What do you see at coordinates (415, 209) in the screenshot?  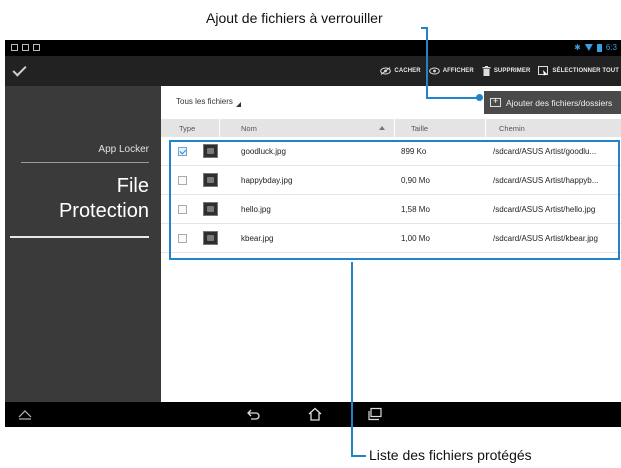 I see `file-size: 1,58 Mo` at bounding box center [415, 209].